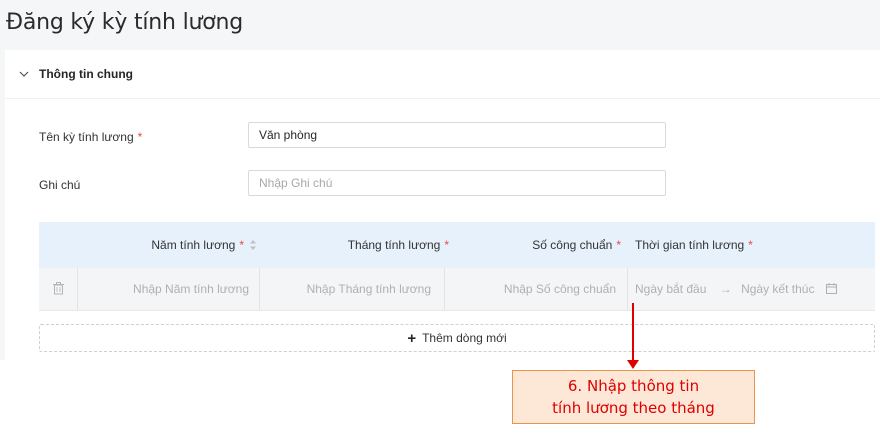 This screenshot has width=880, height=438. I want to click on start-date-input: Ngày bắt đầu, so click(670, 289).